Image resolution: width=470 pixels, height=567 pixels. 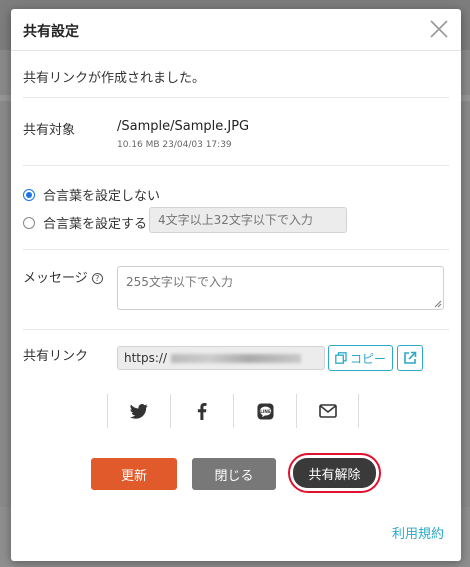 I want to click on radio-button-checked, so click(x=29, y=194).